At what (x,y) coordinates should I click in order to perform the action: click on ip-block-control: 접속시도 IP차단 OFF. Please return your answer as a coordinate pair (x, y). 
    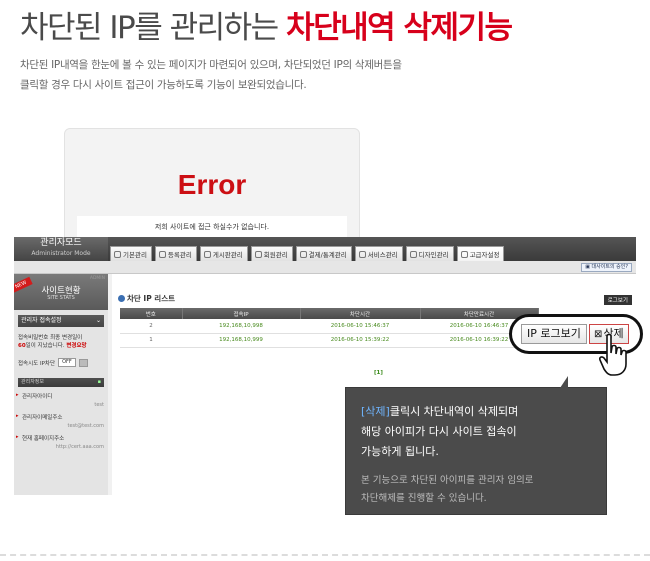
    Looking at the image, I should click on (61, 362).